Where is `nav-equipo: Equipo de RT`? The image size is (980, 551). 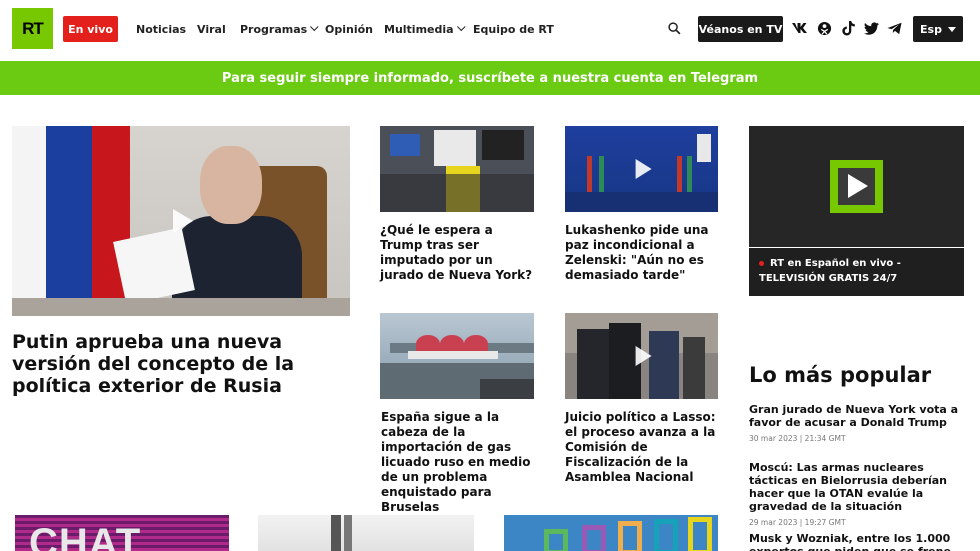
nav-equipo: Equipo de RT is located at coordinates (513, 29).